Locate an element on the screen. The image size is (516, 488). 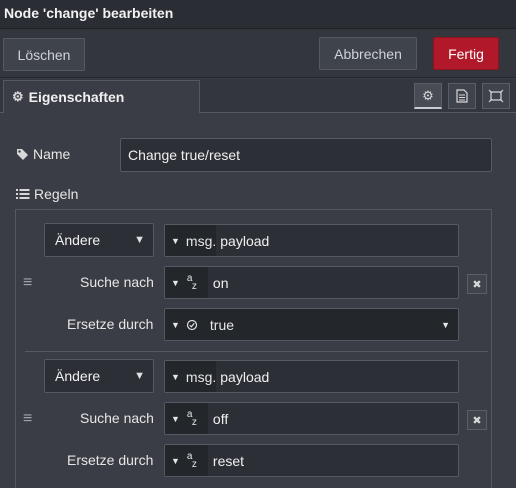
boolean-icon is located at coordinates (192, 324).